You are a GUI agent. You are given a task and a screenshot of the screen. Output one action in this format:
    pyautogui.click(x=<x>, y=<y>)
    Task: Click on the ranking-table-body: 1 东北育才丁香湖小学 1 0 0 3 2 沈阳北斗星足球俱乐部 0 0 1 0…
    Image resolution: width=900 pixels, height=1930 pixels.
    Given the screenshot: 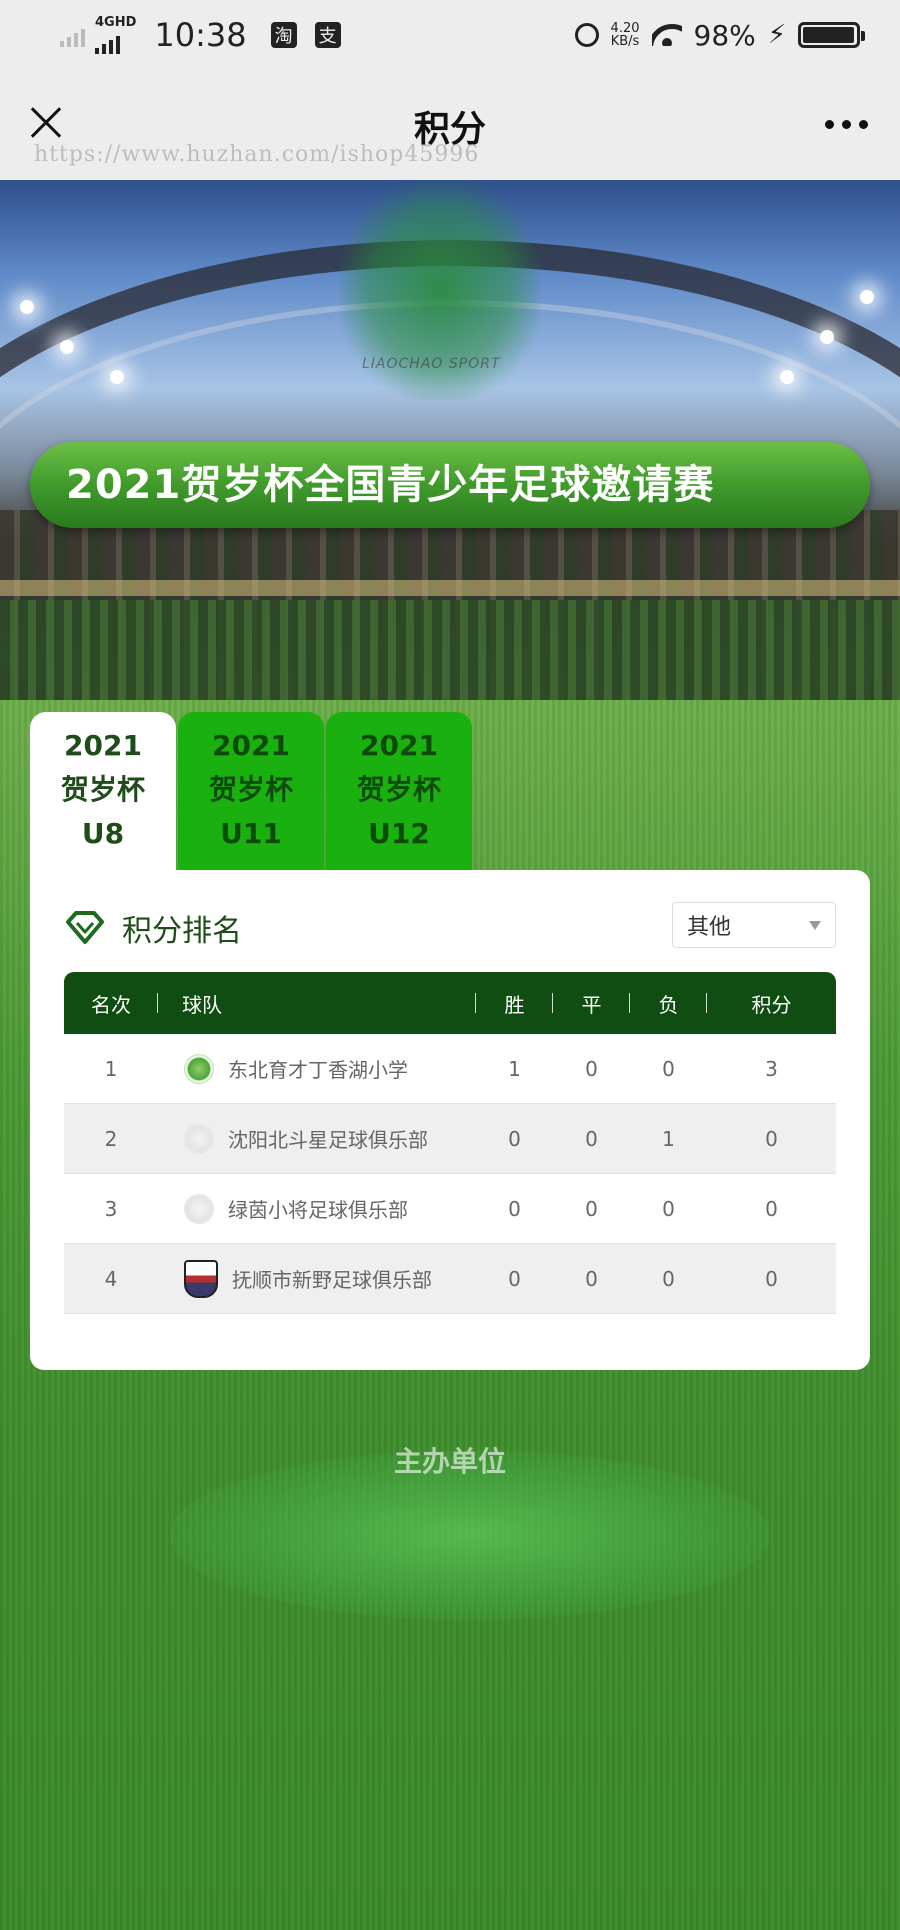 What is the action you would take?
    pyautogui.click(x=450, y=1174)
    